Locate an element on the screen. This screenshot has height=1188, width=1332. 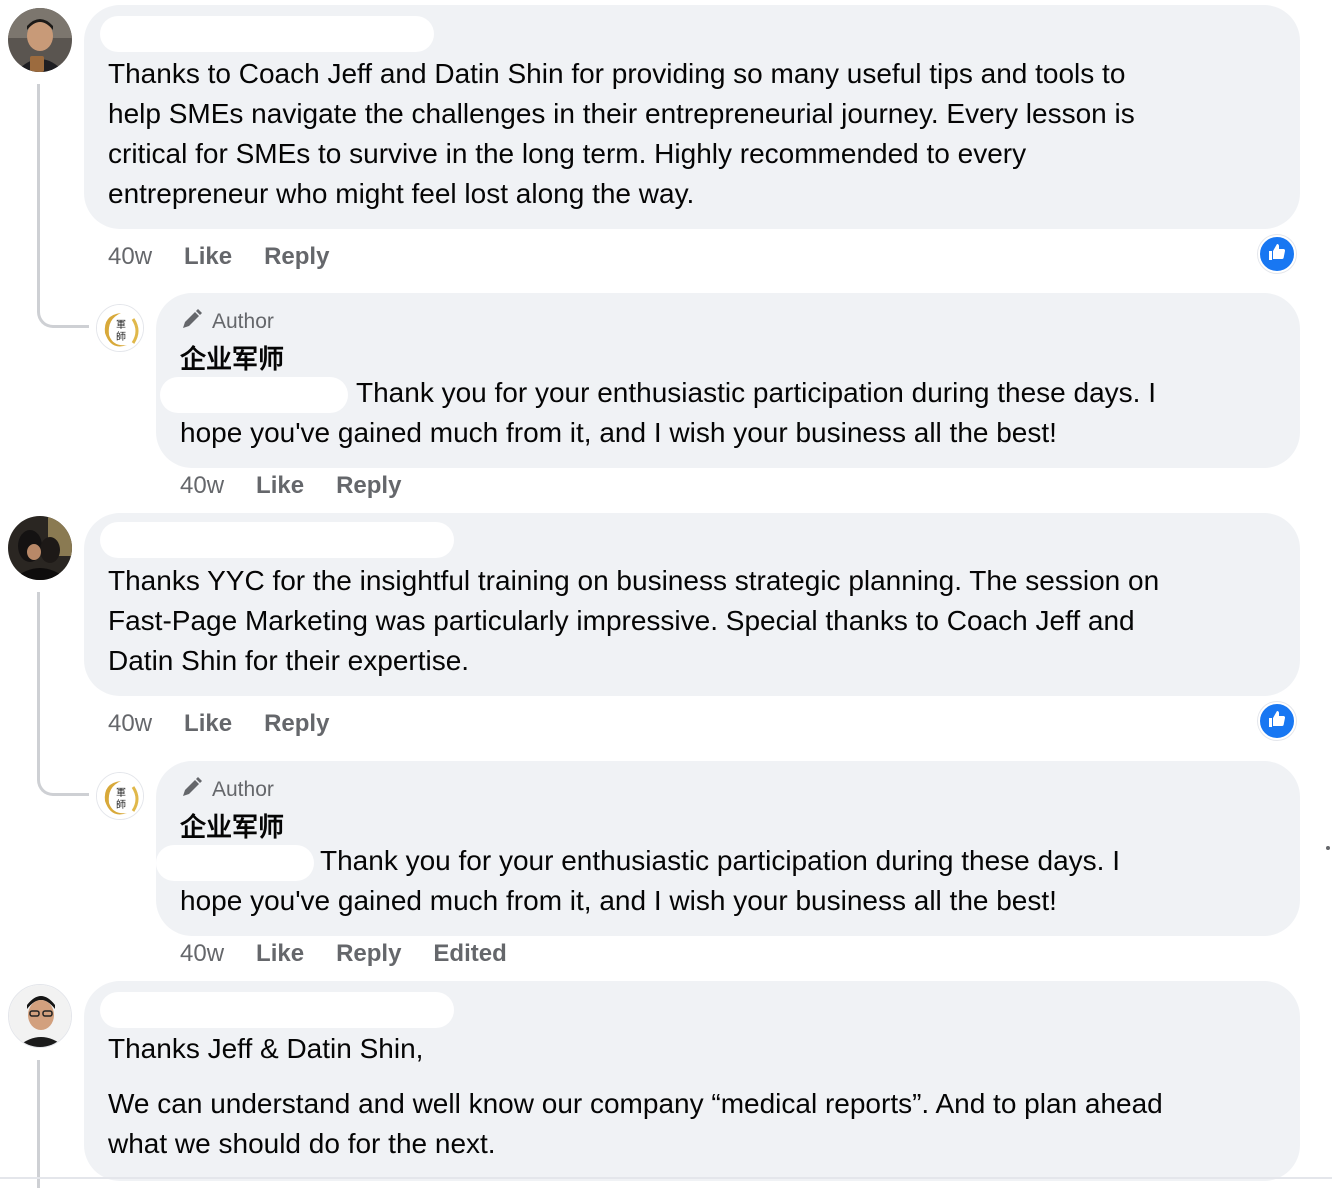
comment-text-line: what we should do for the next. is located at coordinates (302, 1143).